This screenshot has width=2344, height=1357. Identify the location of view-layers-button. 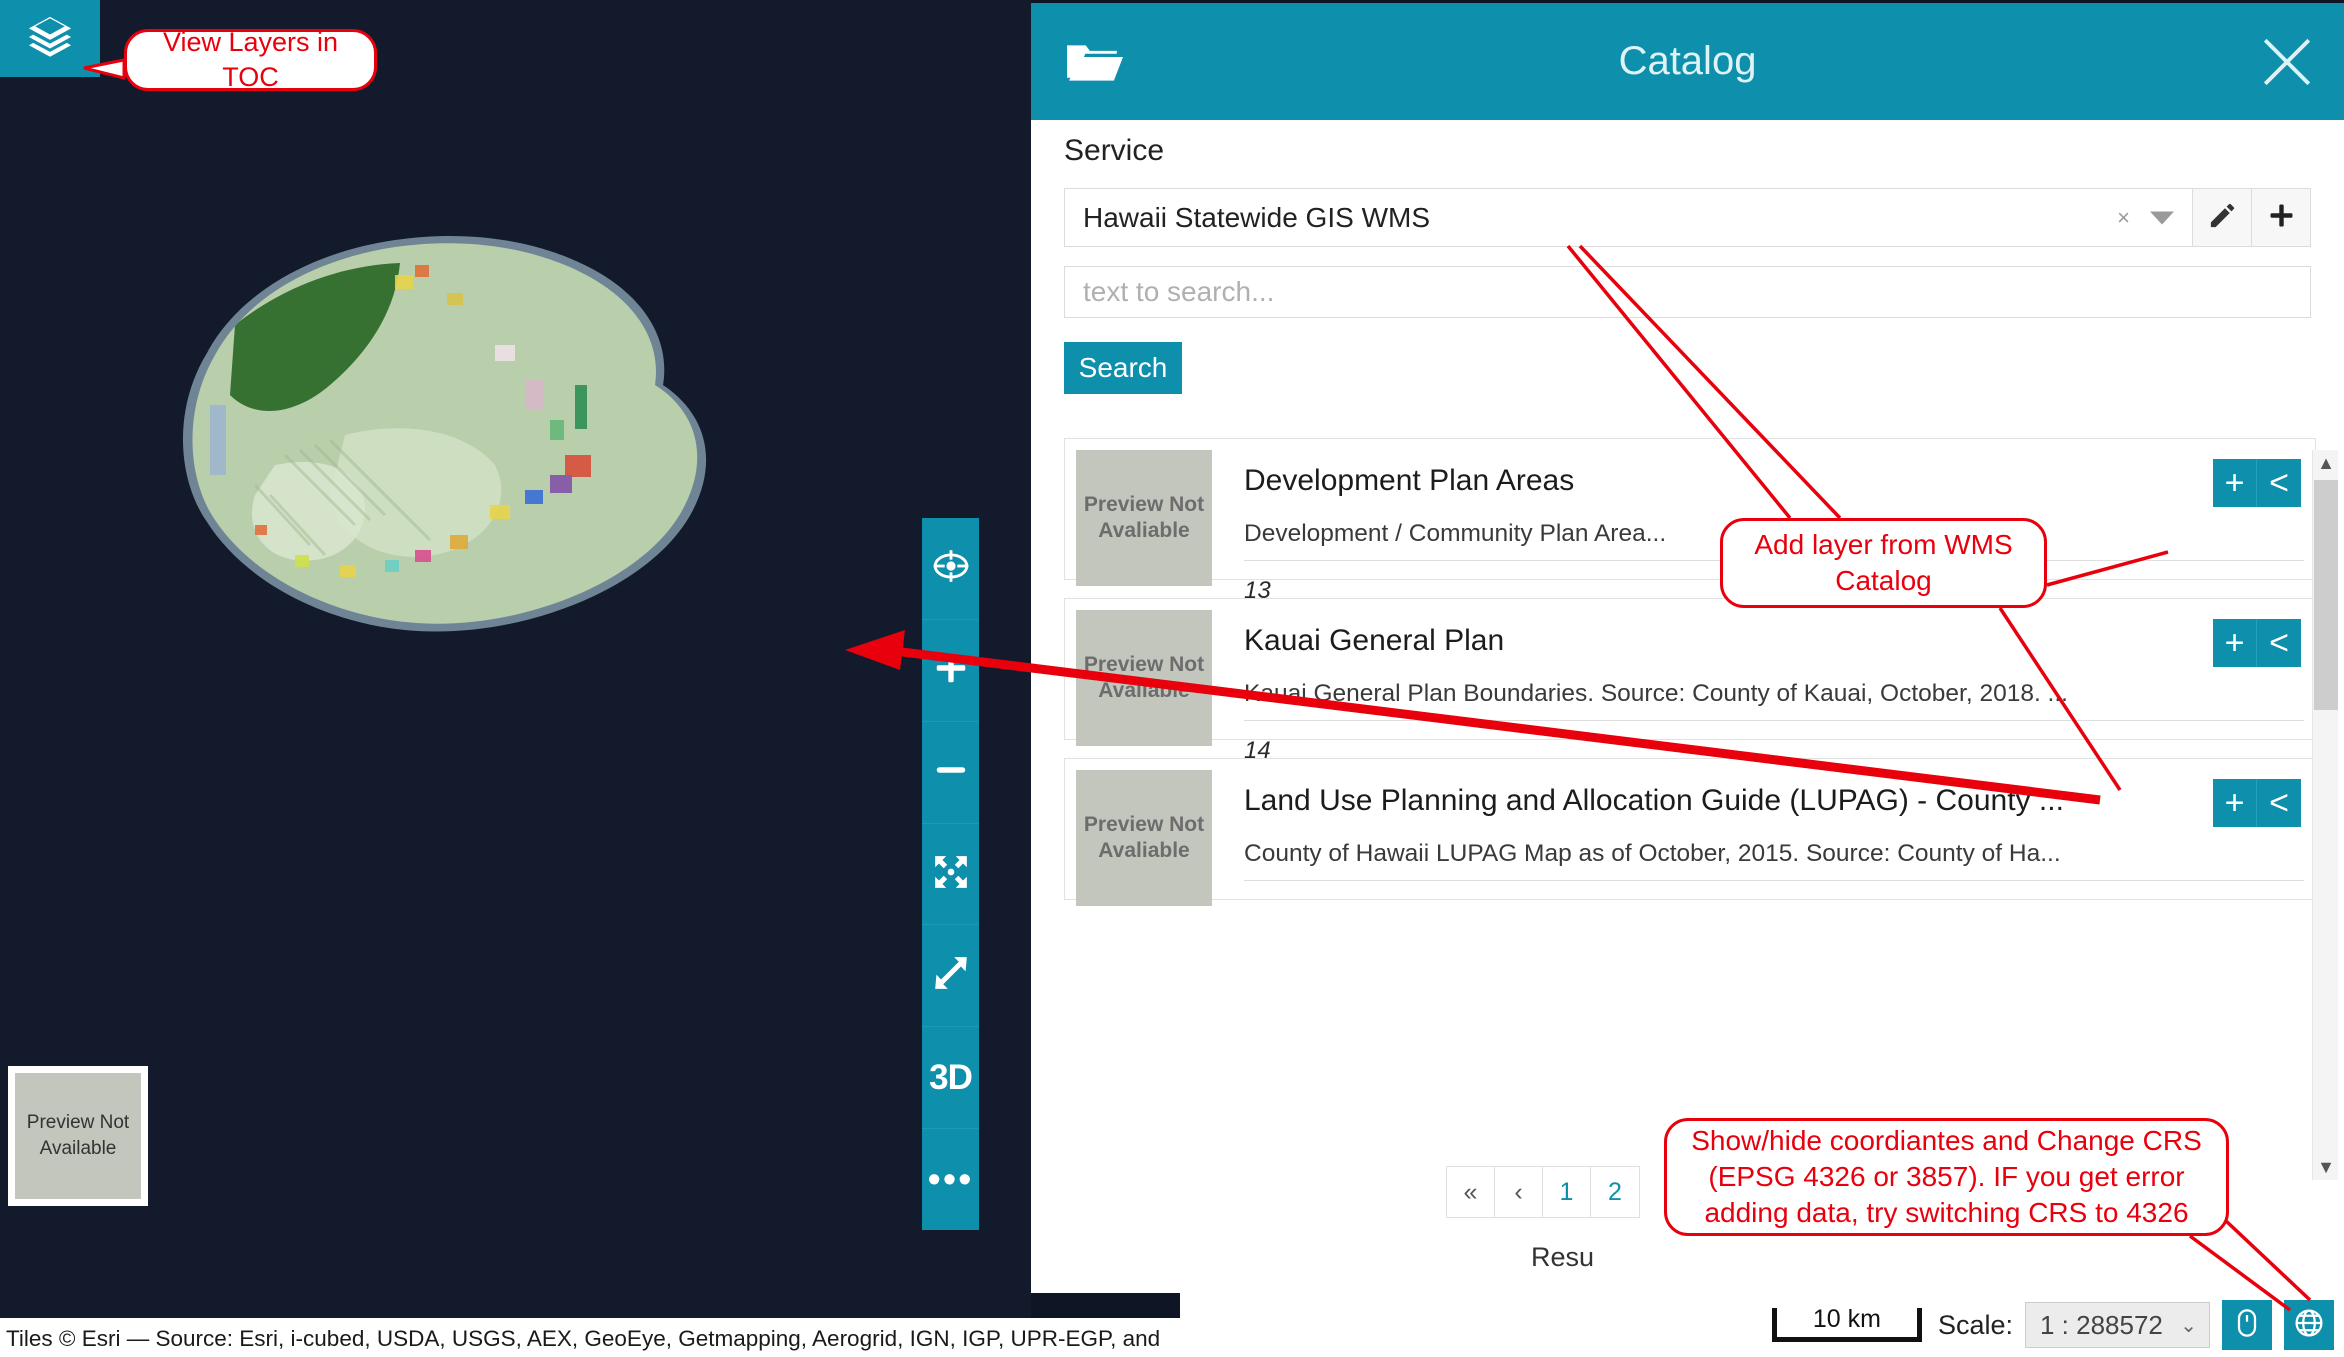
(50, 38).